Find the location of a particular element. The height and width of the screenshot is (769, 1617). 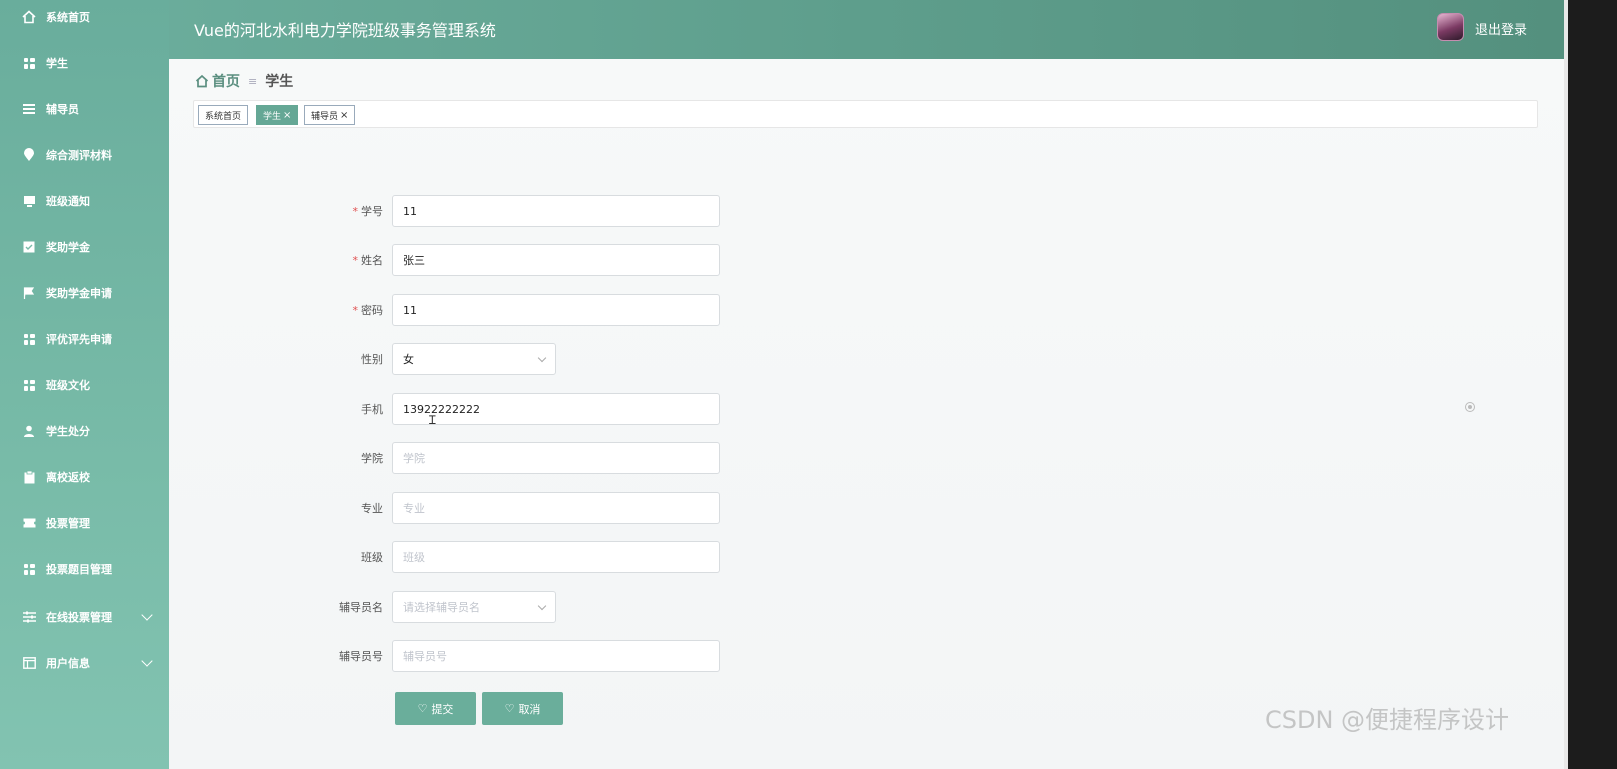

name-input is located at coordinates (556, 260).